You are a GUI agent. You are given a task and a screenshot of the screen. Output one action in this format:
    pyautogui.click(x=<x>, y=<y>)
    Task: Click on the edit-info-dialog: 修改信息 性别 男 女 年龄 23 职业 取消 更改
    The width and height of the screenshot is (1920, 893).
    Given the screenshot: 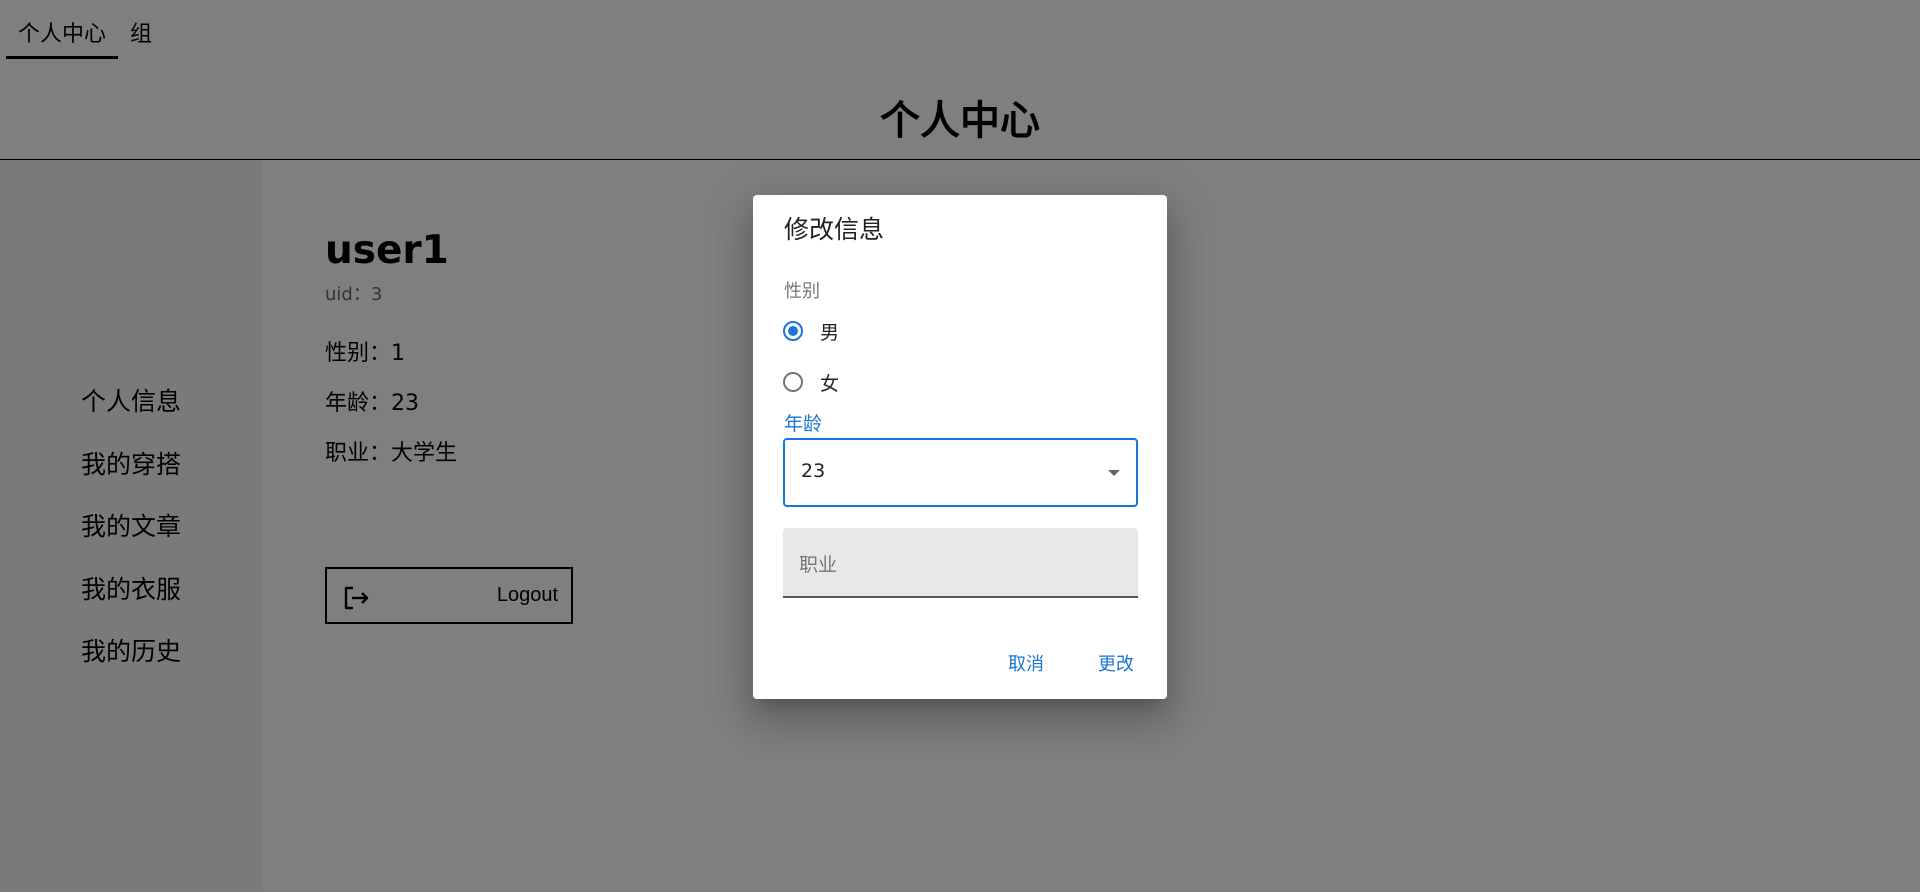 What is the action you would take?
    pyautogui.click(x=960, y=447)
    